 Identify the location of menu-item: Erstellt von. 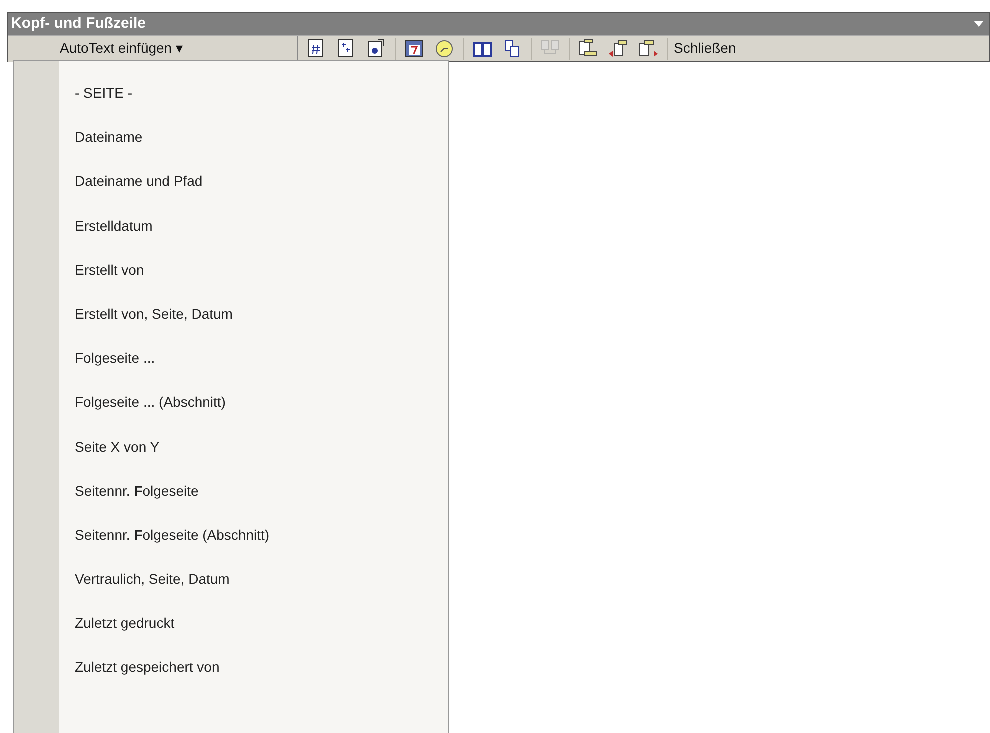
(254, 282).